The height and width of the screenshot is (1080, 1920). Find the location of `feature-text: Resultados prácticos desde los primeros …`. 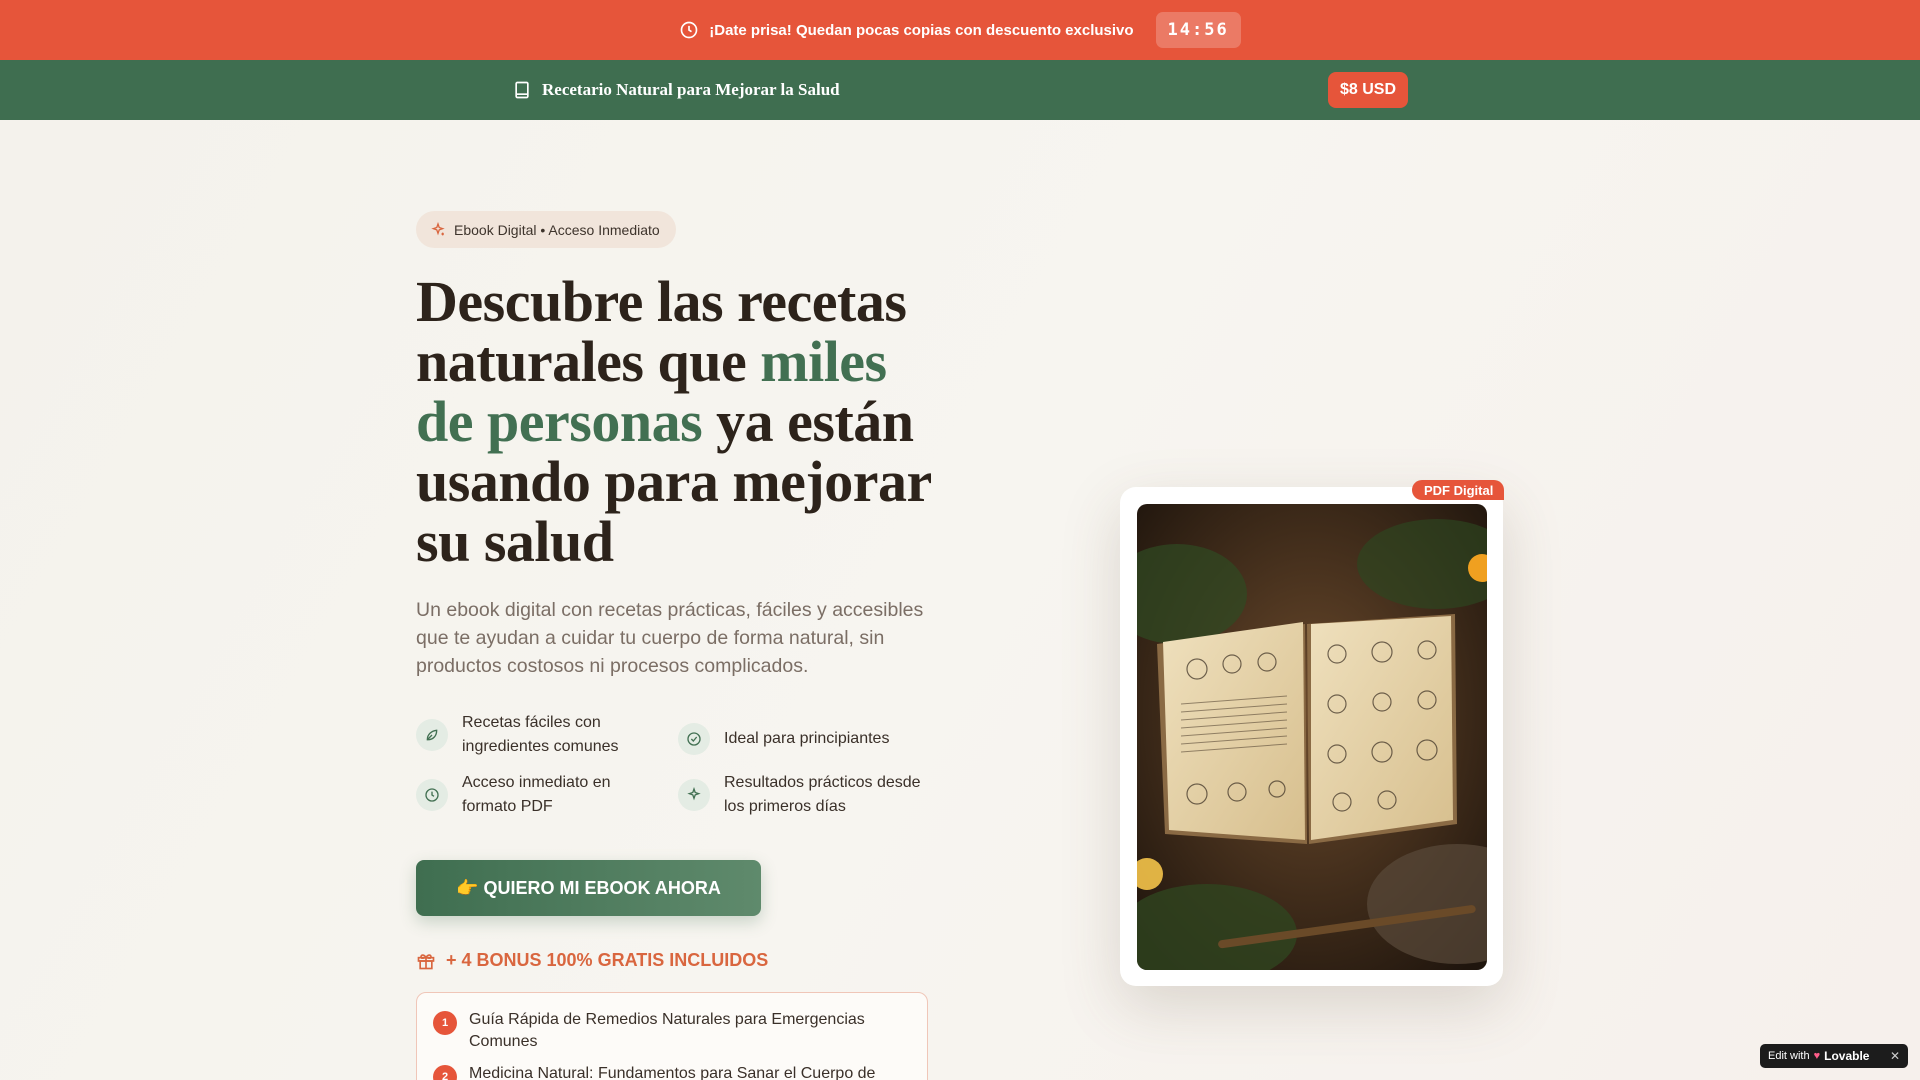

feature-text: Resultados prácticos desde los primeros … is located at coordinates (822, 794).